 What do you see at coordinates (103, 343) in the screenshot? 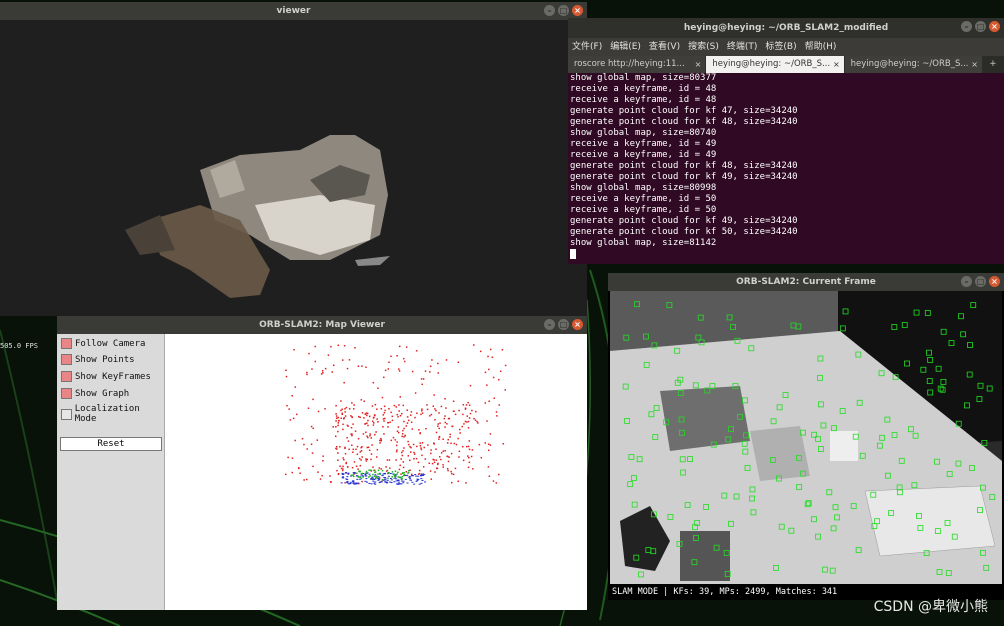
I see `follow-camera-checkbox: Follow Camera` at bounding box center [103, 343].